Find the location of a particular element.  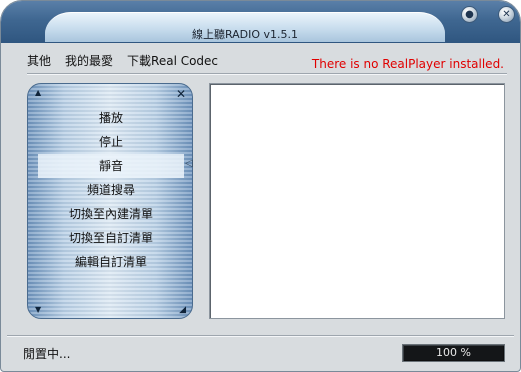

control-list: 播放 停止 靜音 頻道搜尋 切換至內建清單 切換至自訂清單 編輯自訂清單 is located at coordinates (111, 190).